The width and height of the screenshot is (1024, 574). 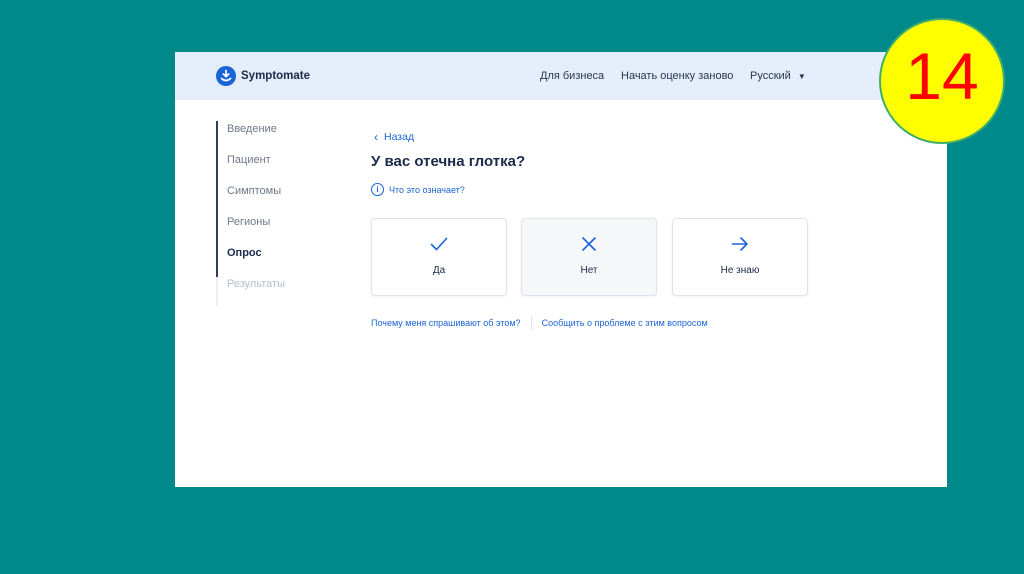 I want to click on slide-number-badge: 14, so click(x=942, y=81).